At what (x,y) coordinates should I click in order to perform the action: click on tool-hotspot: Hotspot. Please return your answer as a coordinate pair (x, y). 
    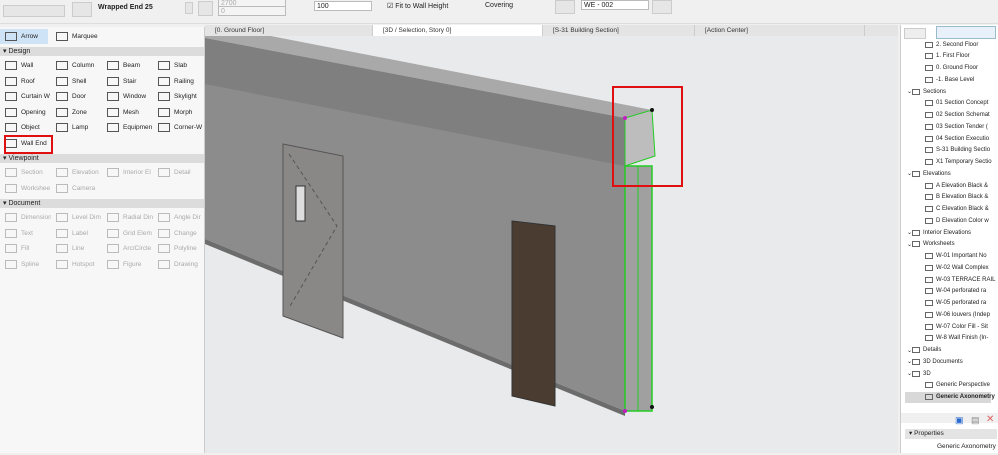
    Looking at the image, I should click on (76, 264).